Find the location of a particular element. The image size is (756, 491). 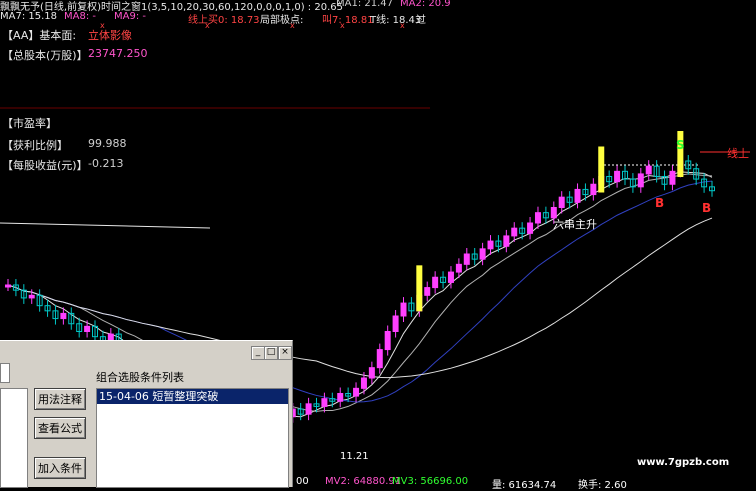

turnover-value: 换手: 2.60 is located at coordinates (602, 485).